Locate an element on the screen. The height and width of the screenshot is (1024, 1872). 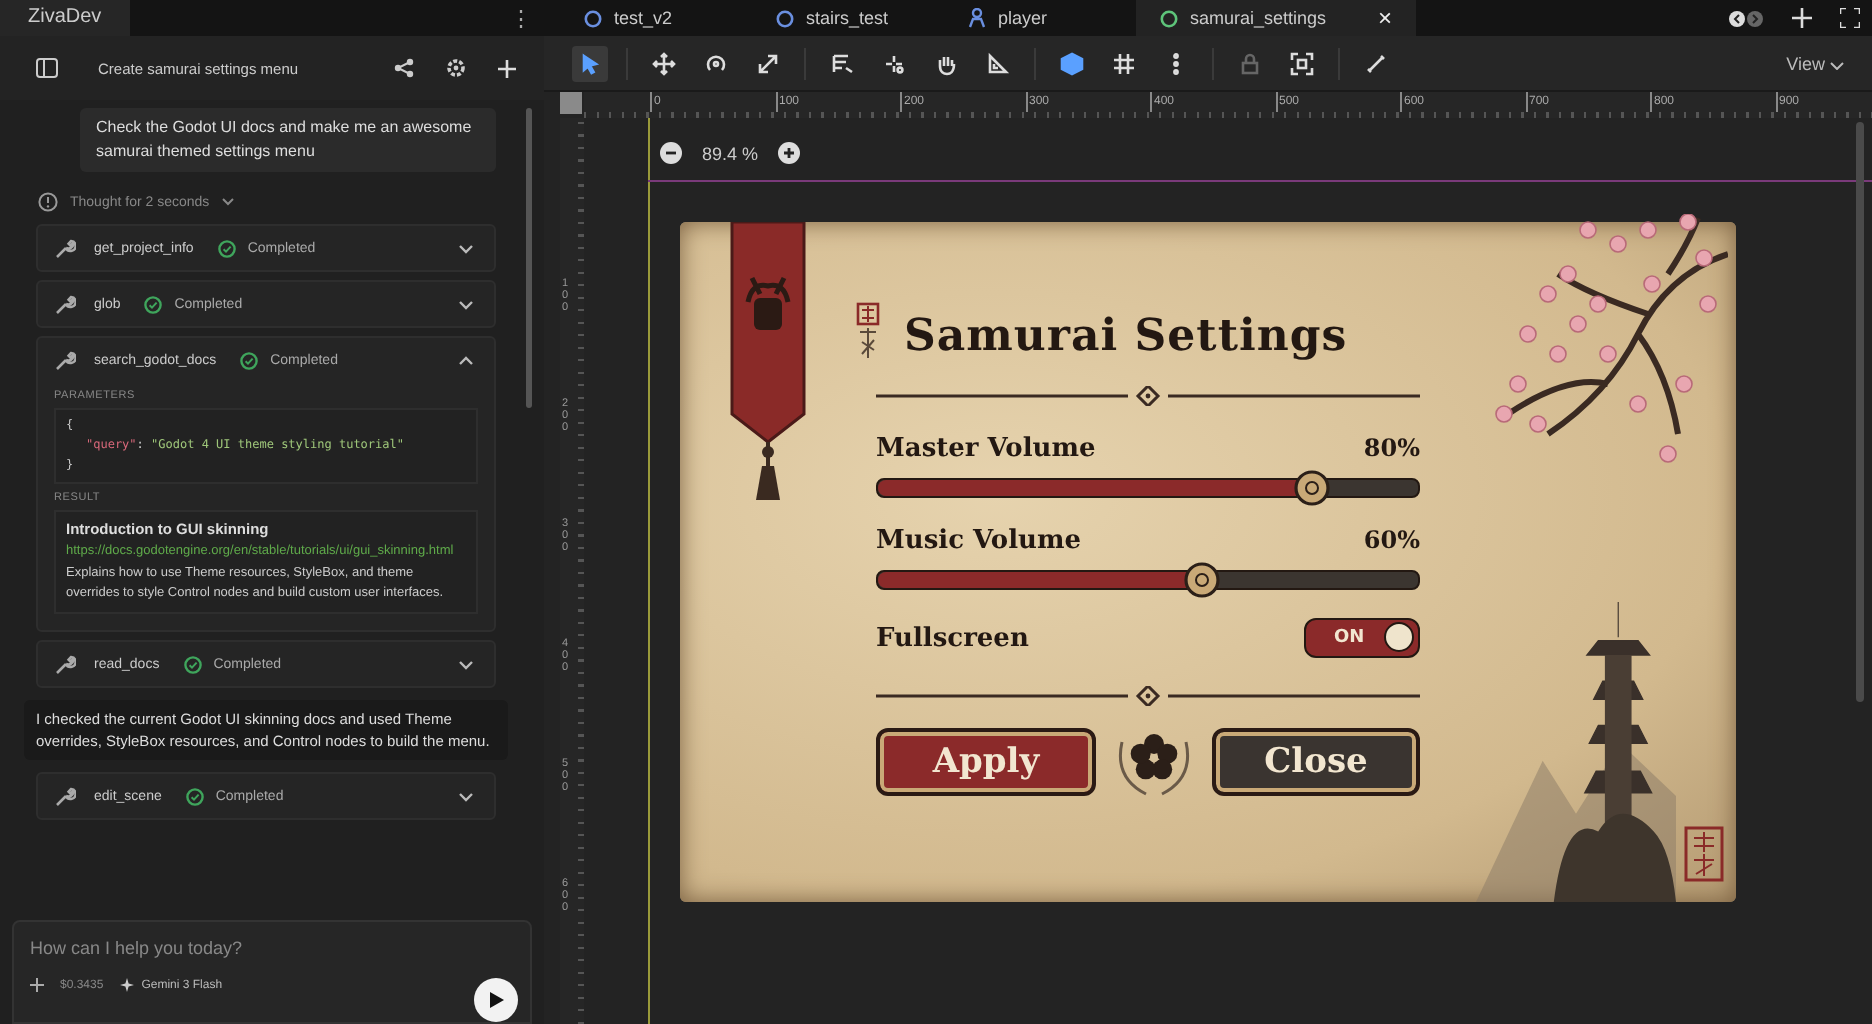
settings-icon is located at coordinates (456, 68).